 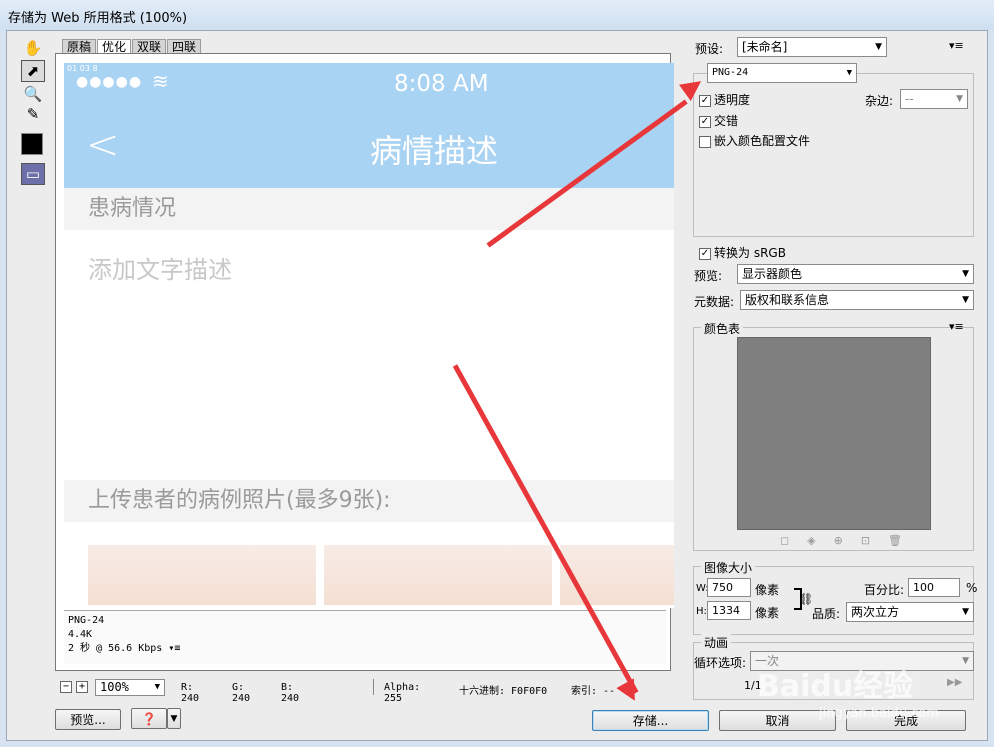 I want to click on lock-color-icon: ⊕, so click(x=847, y=540).